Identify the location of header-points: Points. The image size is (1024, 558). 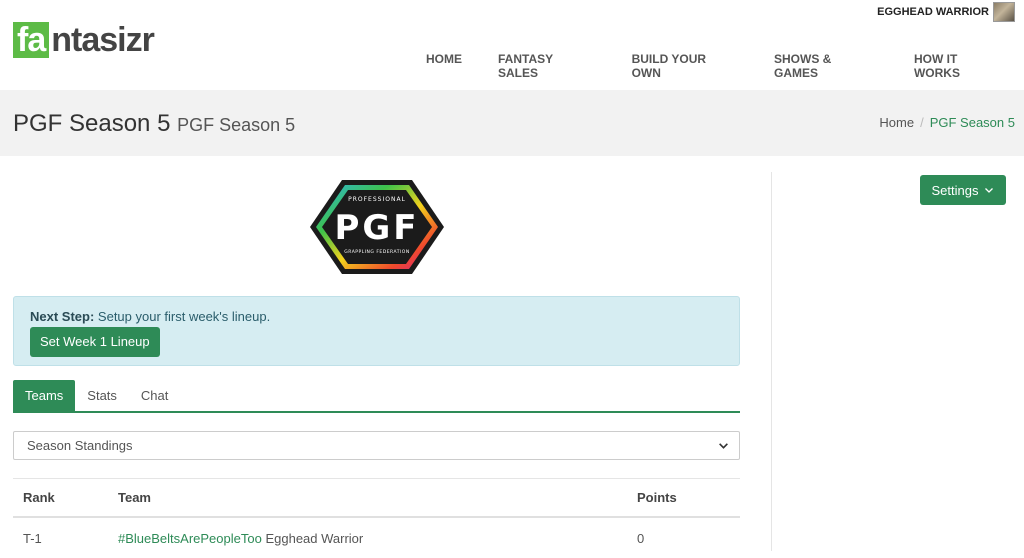
(688, 497).